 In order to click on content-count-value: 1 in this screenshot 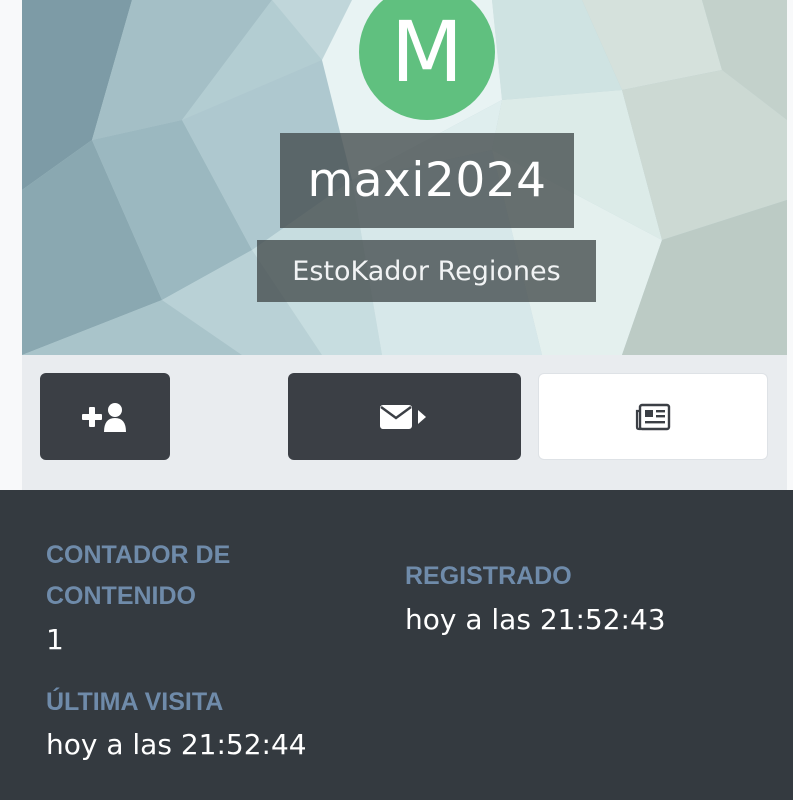, I will do `click(55, 640)`.